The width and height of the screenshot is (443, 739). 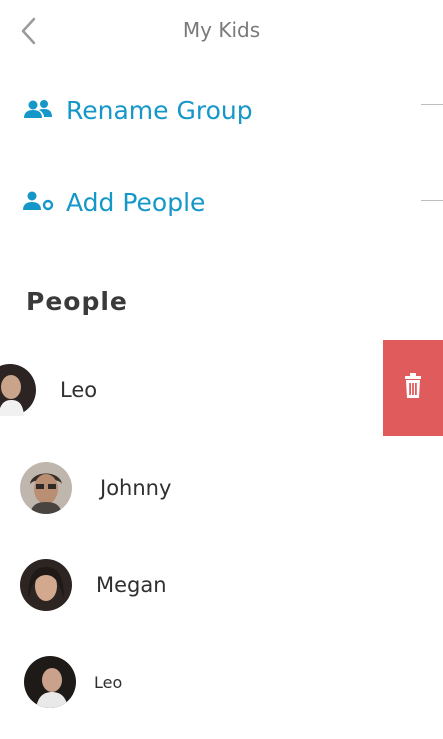 I want to click on group-icon, so click(x=39, y=110).